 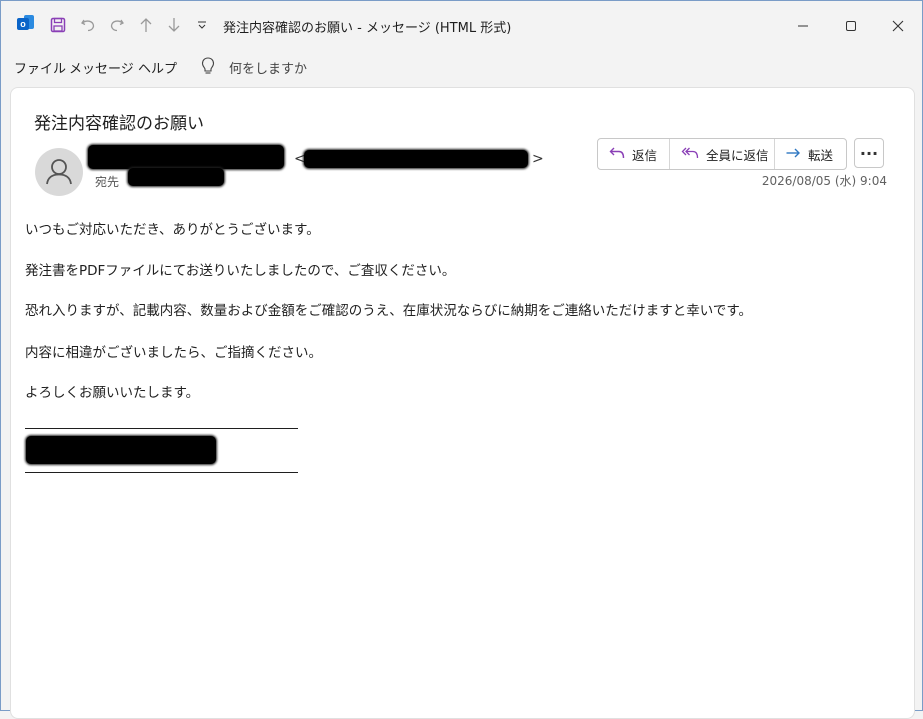 What do you see at coordinates (25, 25) in the screenshot?
I see `outlook-logo-icon: o` at bounding box center [25, 25].